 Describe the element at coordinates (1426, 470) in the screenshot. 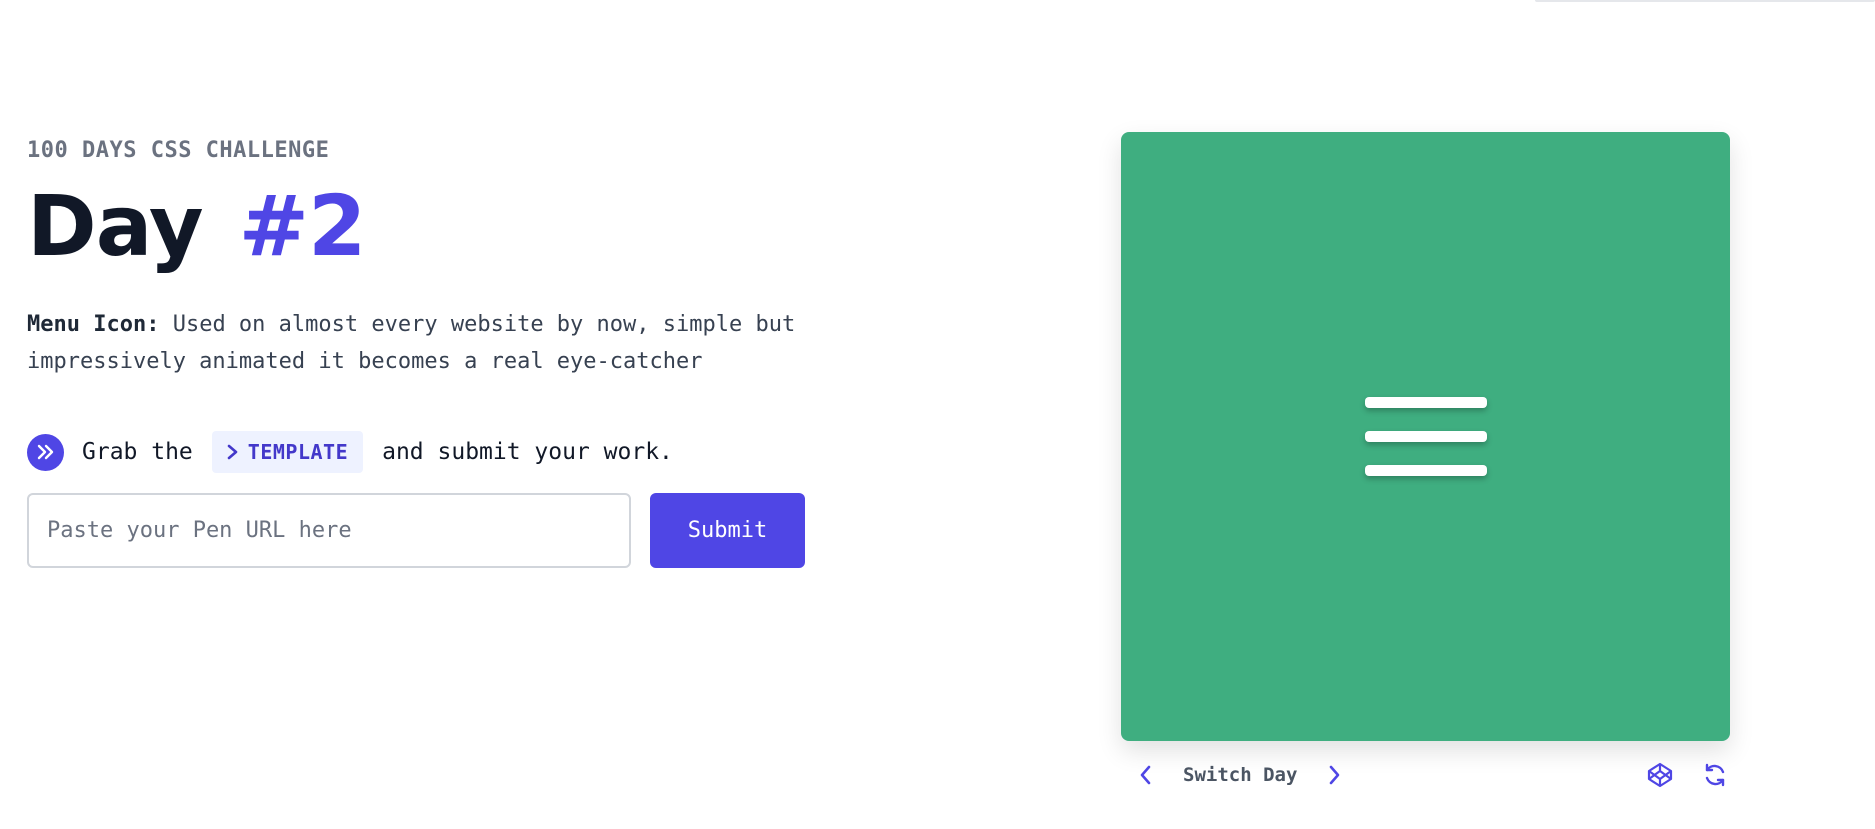

I see `menu-bar-bottom` at that location.